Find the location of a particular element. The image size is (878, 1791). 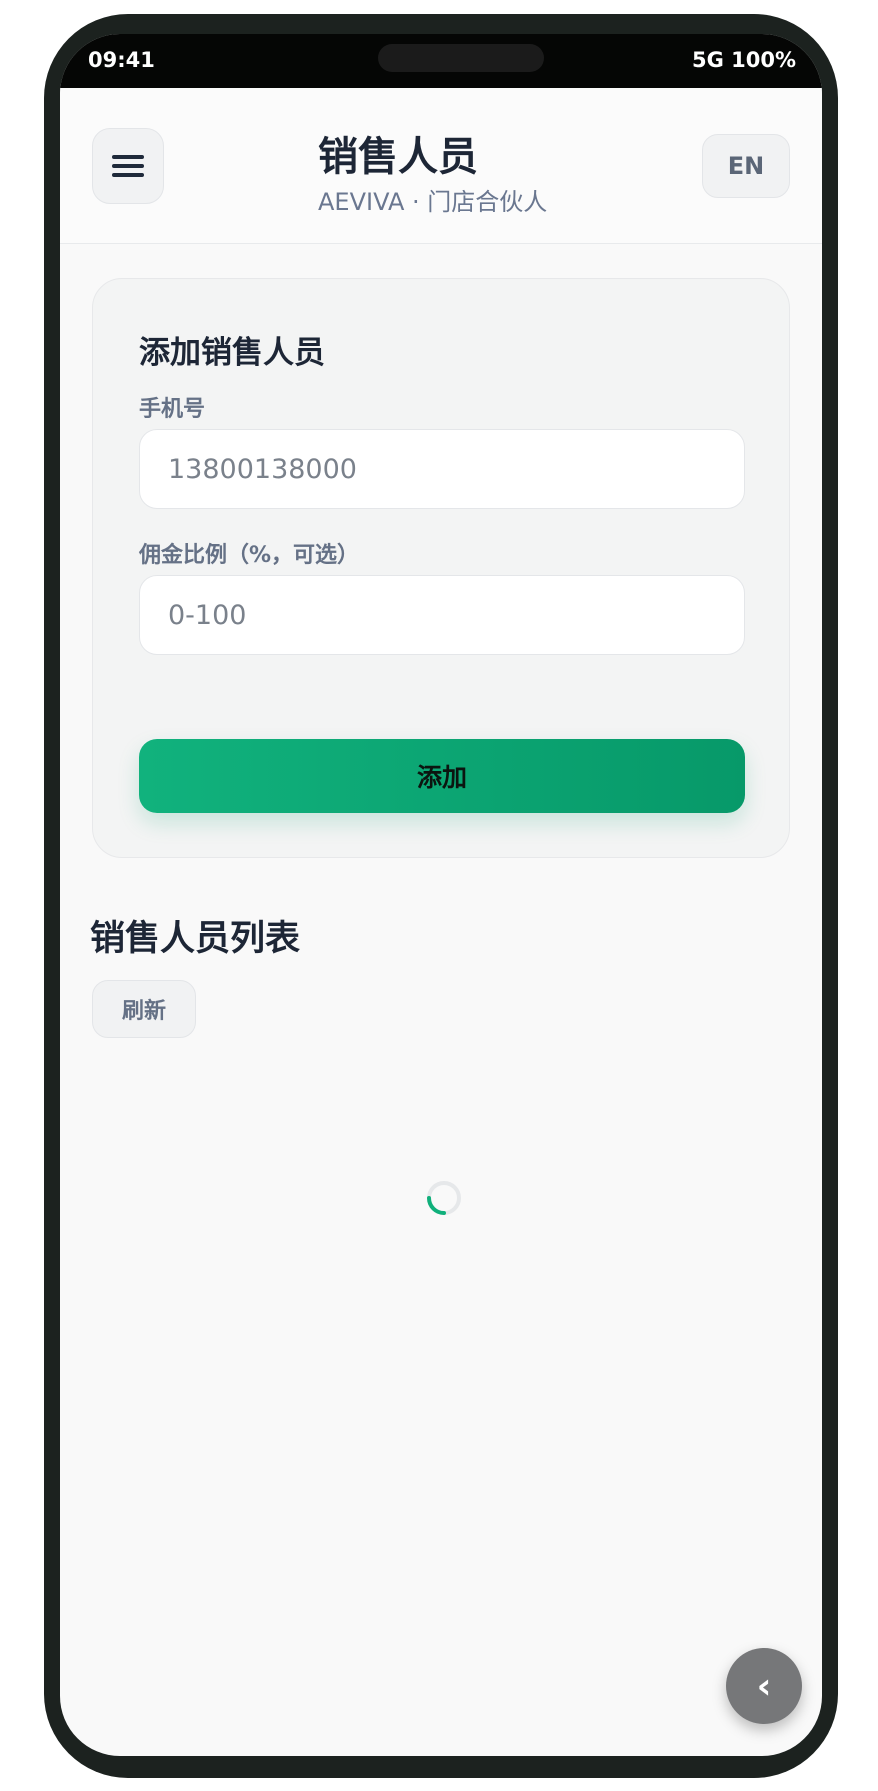

menu-button is located at coordinates (128, 166).